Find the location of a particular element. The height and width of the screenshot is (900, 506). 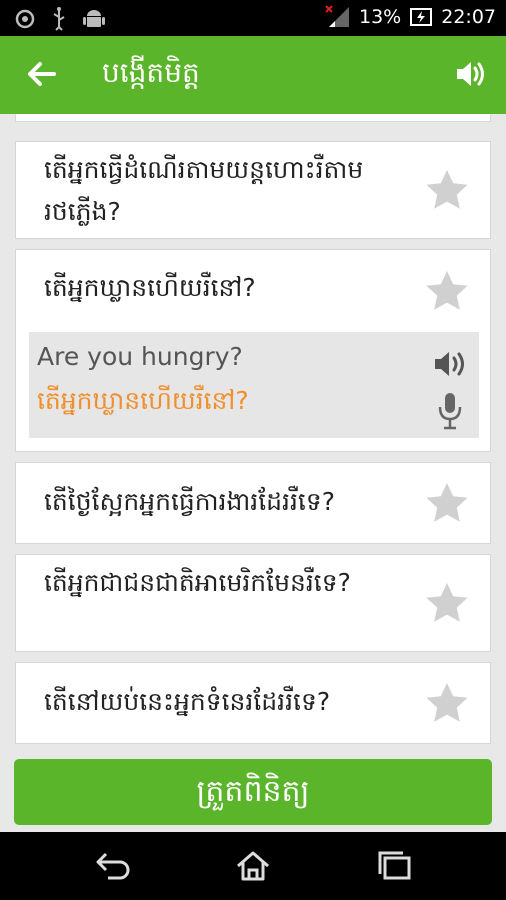

phrase-card: តើថ្ងៃស្អែកអ្នកធ្វើការងារដែររឺទេ? is located at coordinates (253, 503).